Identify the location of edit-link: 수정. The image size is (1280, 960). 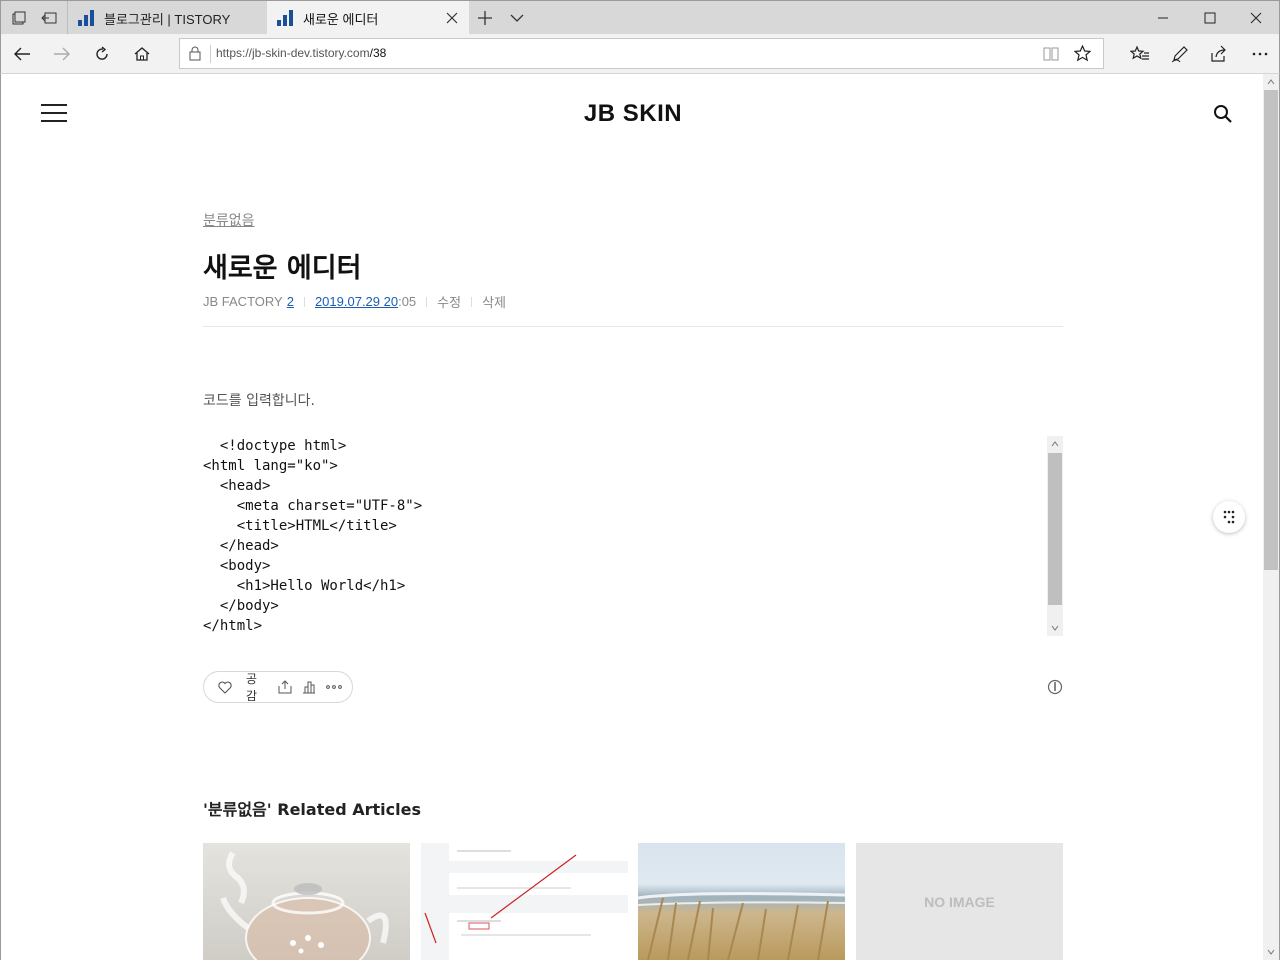
(449, 301).